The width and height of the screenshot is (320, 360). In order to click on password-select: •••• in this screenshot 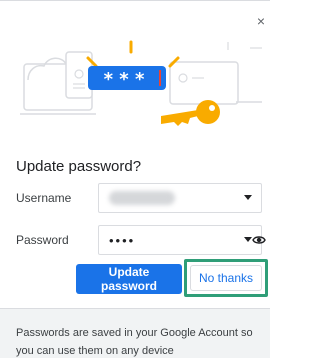, I will do `click(180, 240)`.